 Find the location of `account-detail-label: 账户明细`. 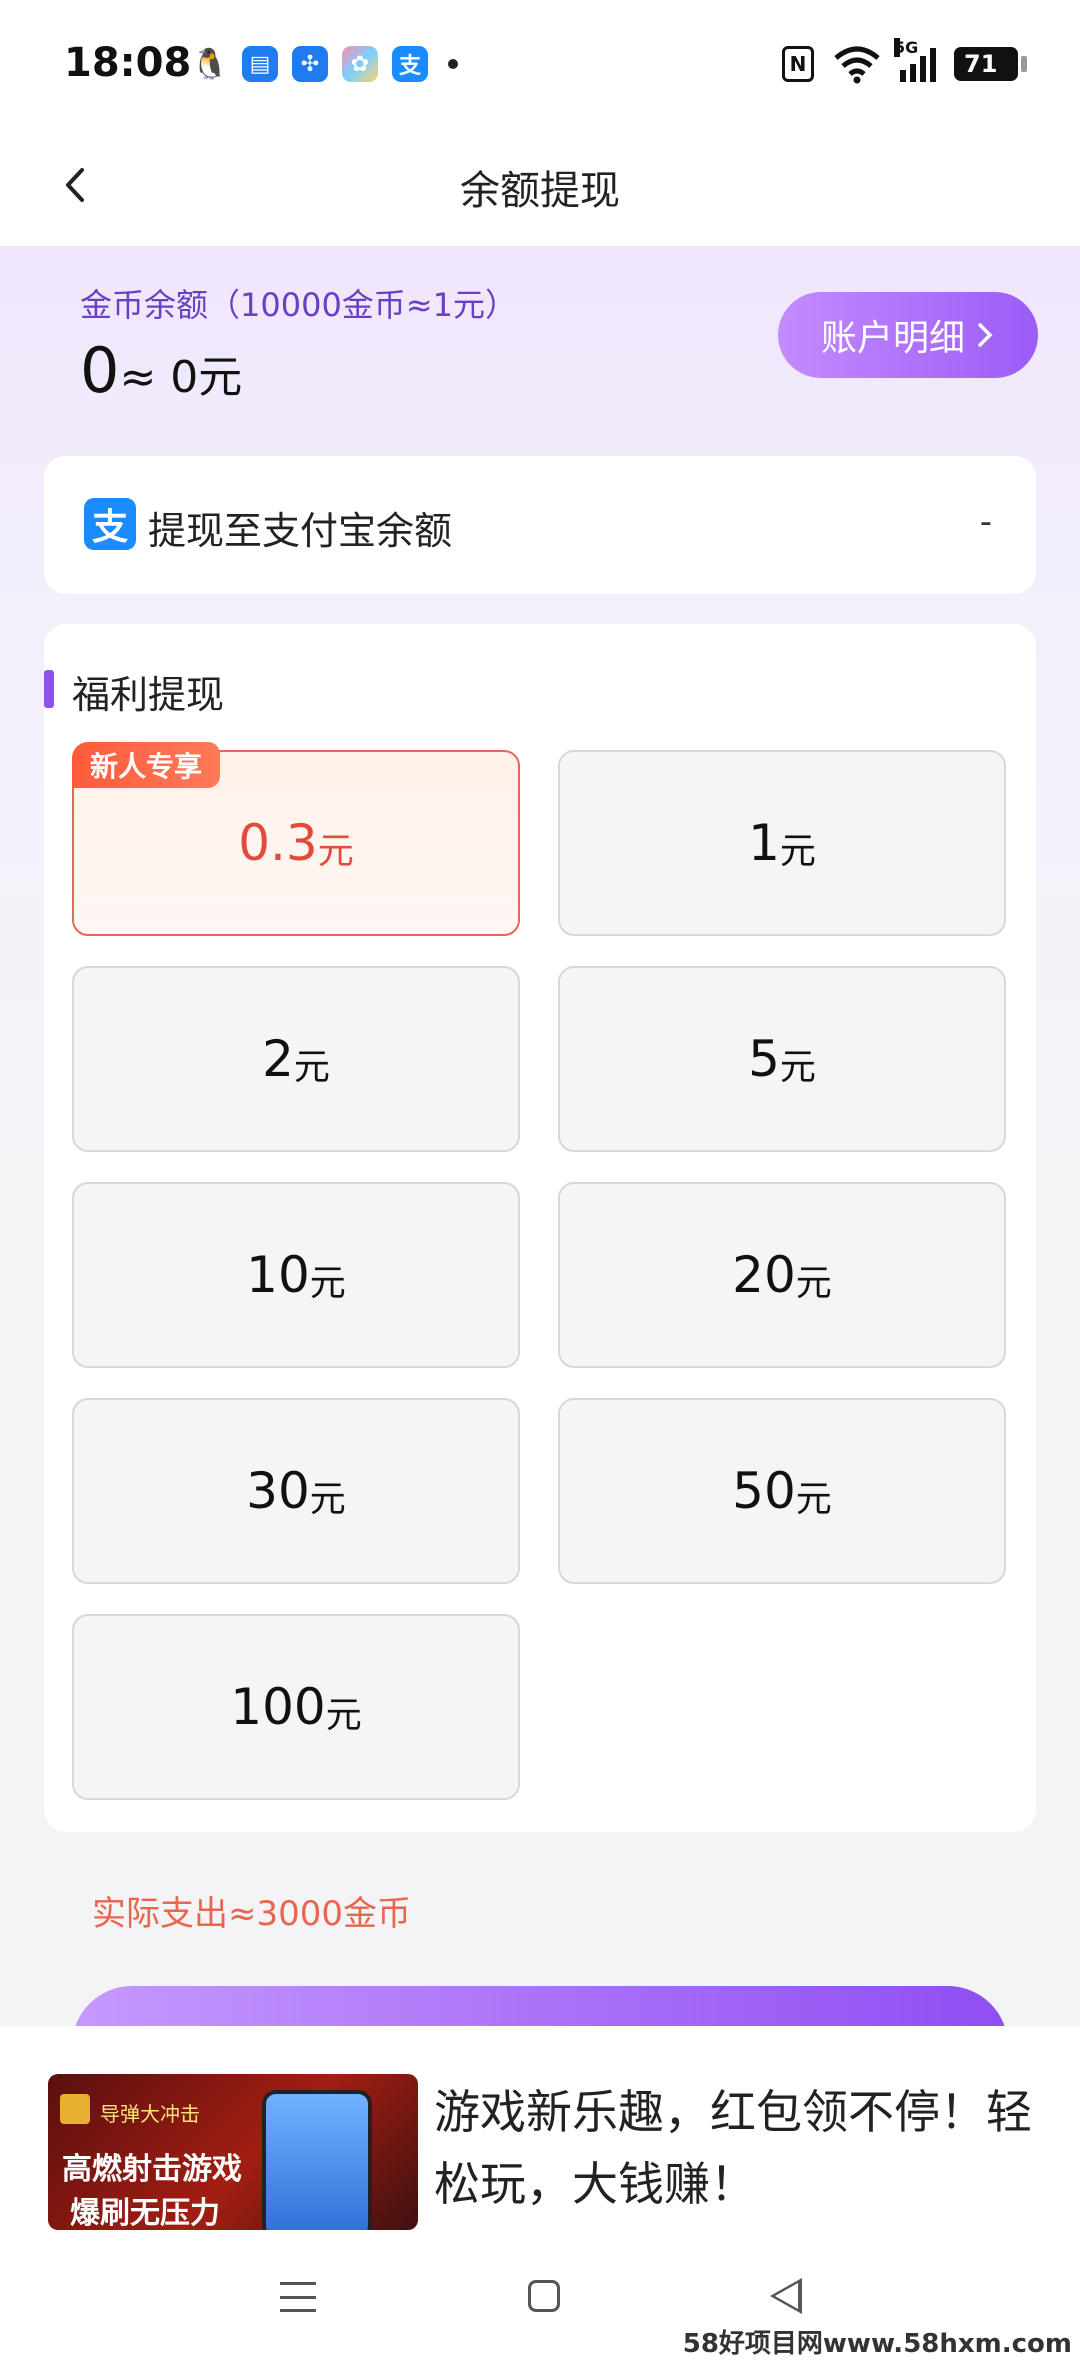

account-detail-label: 账户明细 is located at coordinates (892, 338).